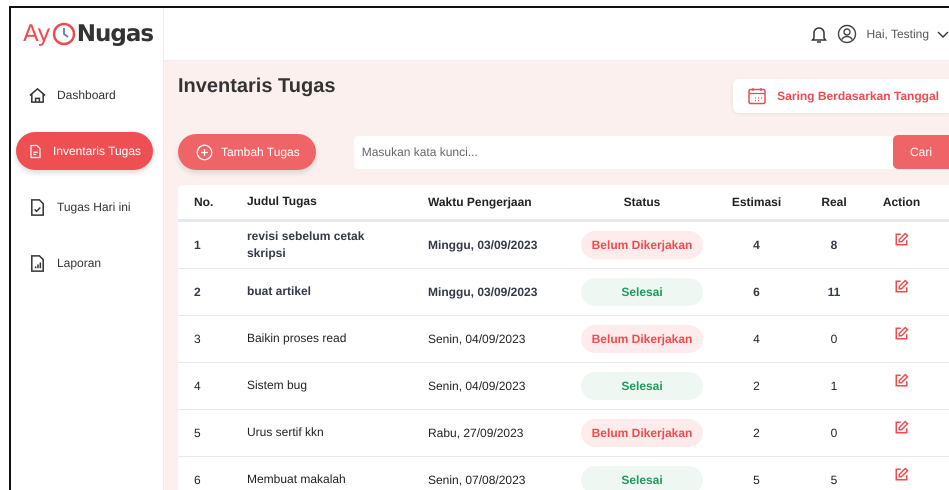 This screenshot has width=949, height=490. Describe the element at coordinates (37, 95) in the screenshot. I see `home-icon` at that location.